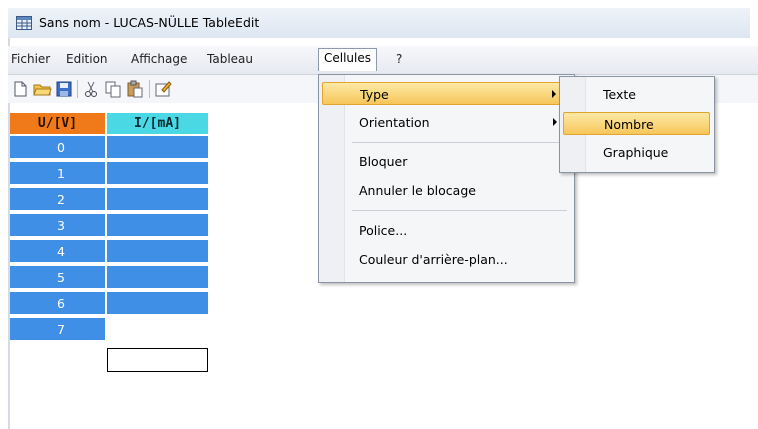  I want to click on menu-item-label: Nombre, so click(629, 124).